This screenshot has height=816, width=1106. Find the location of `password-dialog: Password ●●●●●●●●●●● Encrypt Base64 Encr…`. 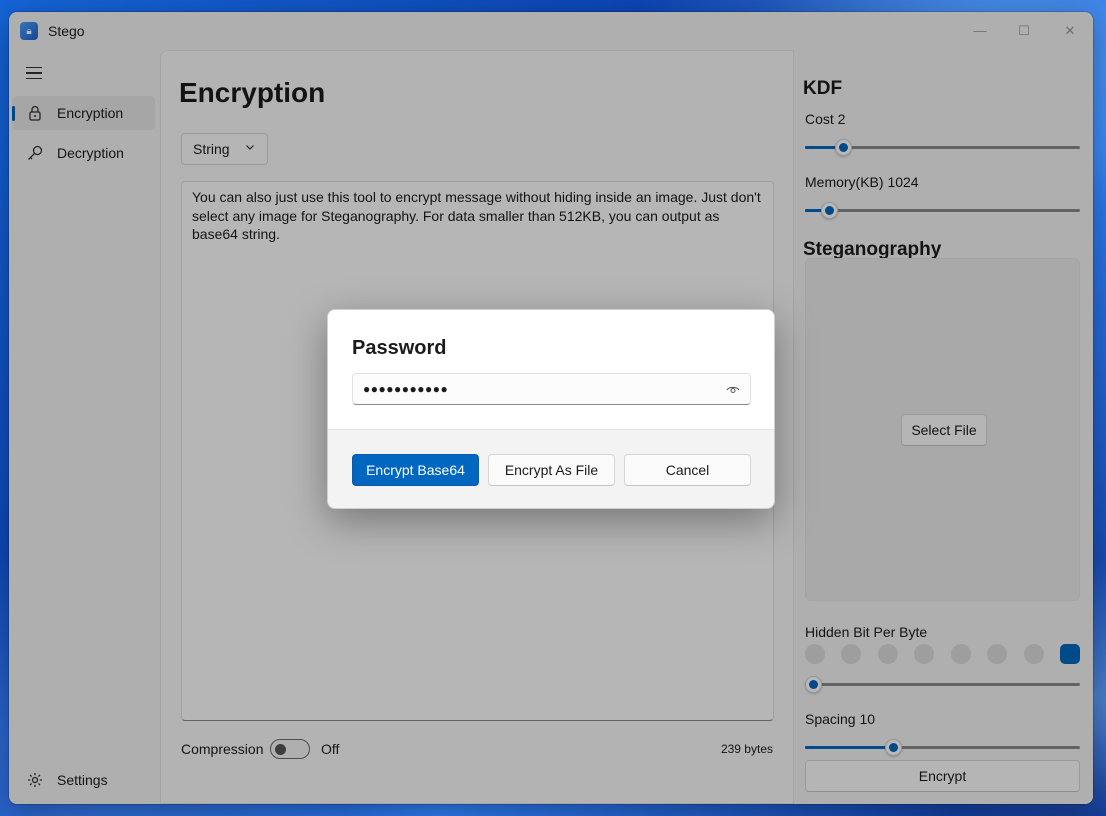

password-dialog: Password ●●●●●●●●●●● Encrypt Base64 Encr… is located at coordinates (551, 409).